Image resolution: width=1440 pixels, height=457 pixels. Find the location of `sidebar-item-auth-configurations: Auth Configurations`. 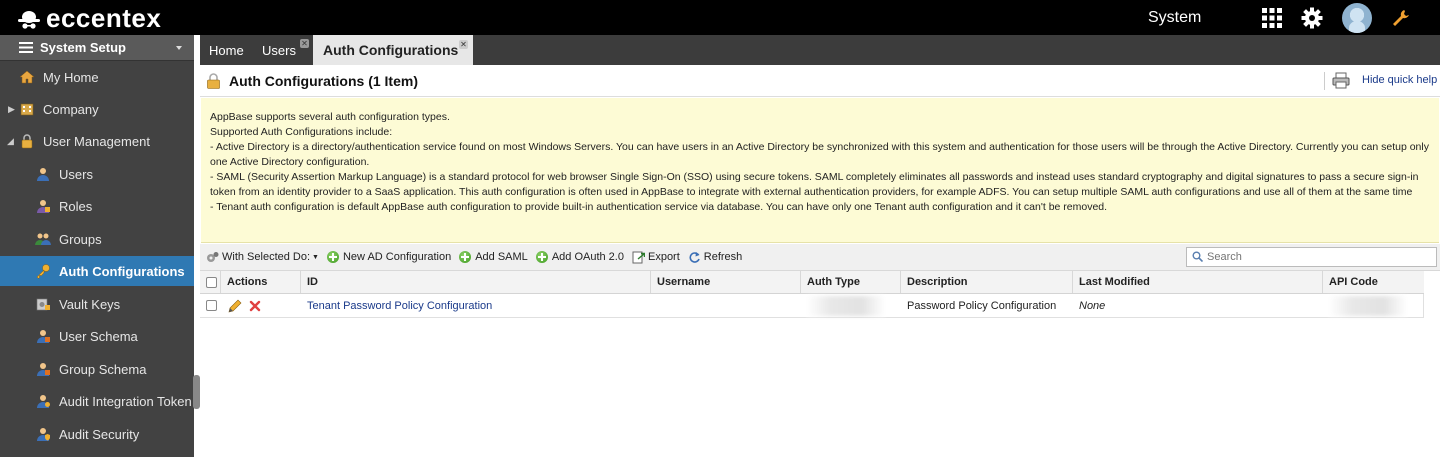

sidebar-item-auth-configurations: Auth Configurations is located at coordinates (97, 271).